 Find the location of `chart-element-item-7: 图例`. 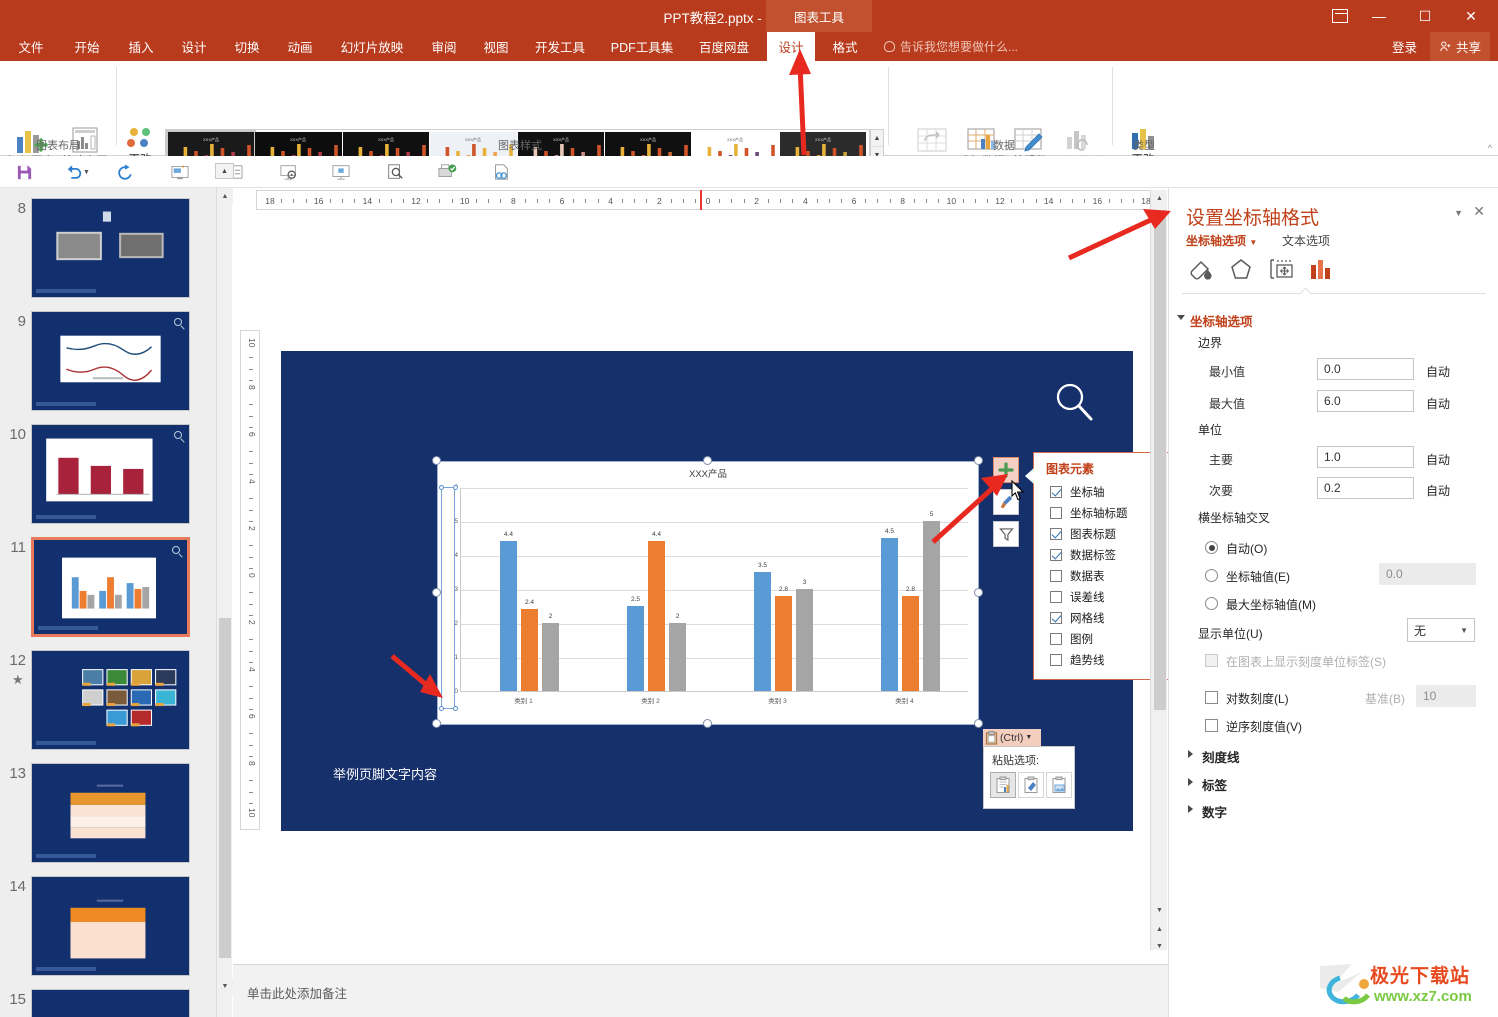

chart-element-item-7: 图例 is located at coordinates (1071, 638).